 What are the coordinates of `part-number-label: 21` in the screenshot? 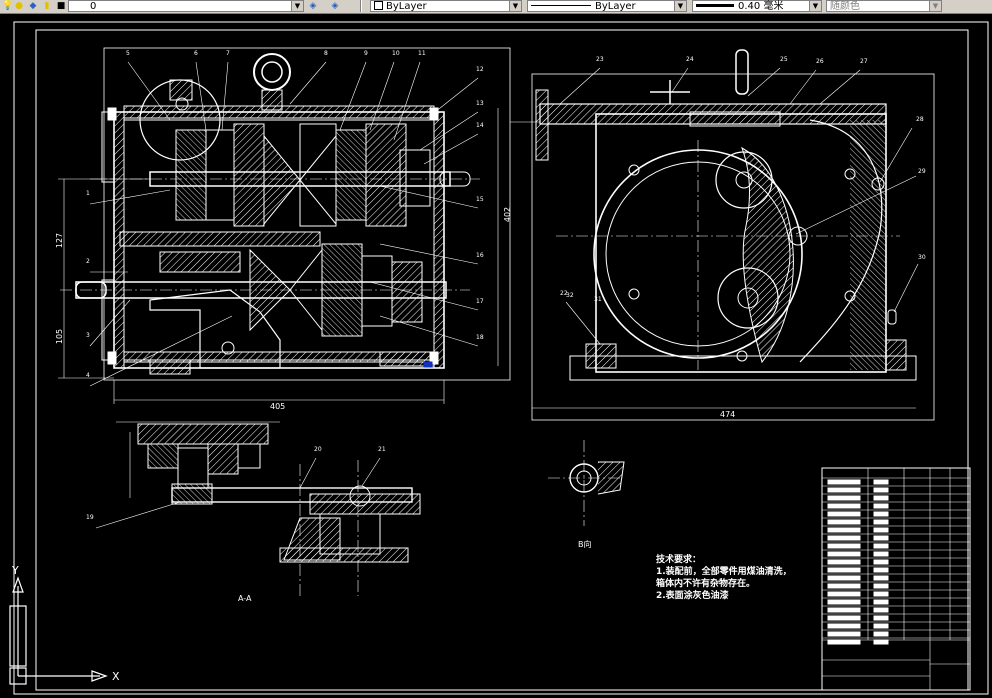 It's located at (382, 449).